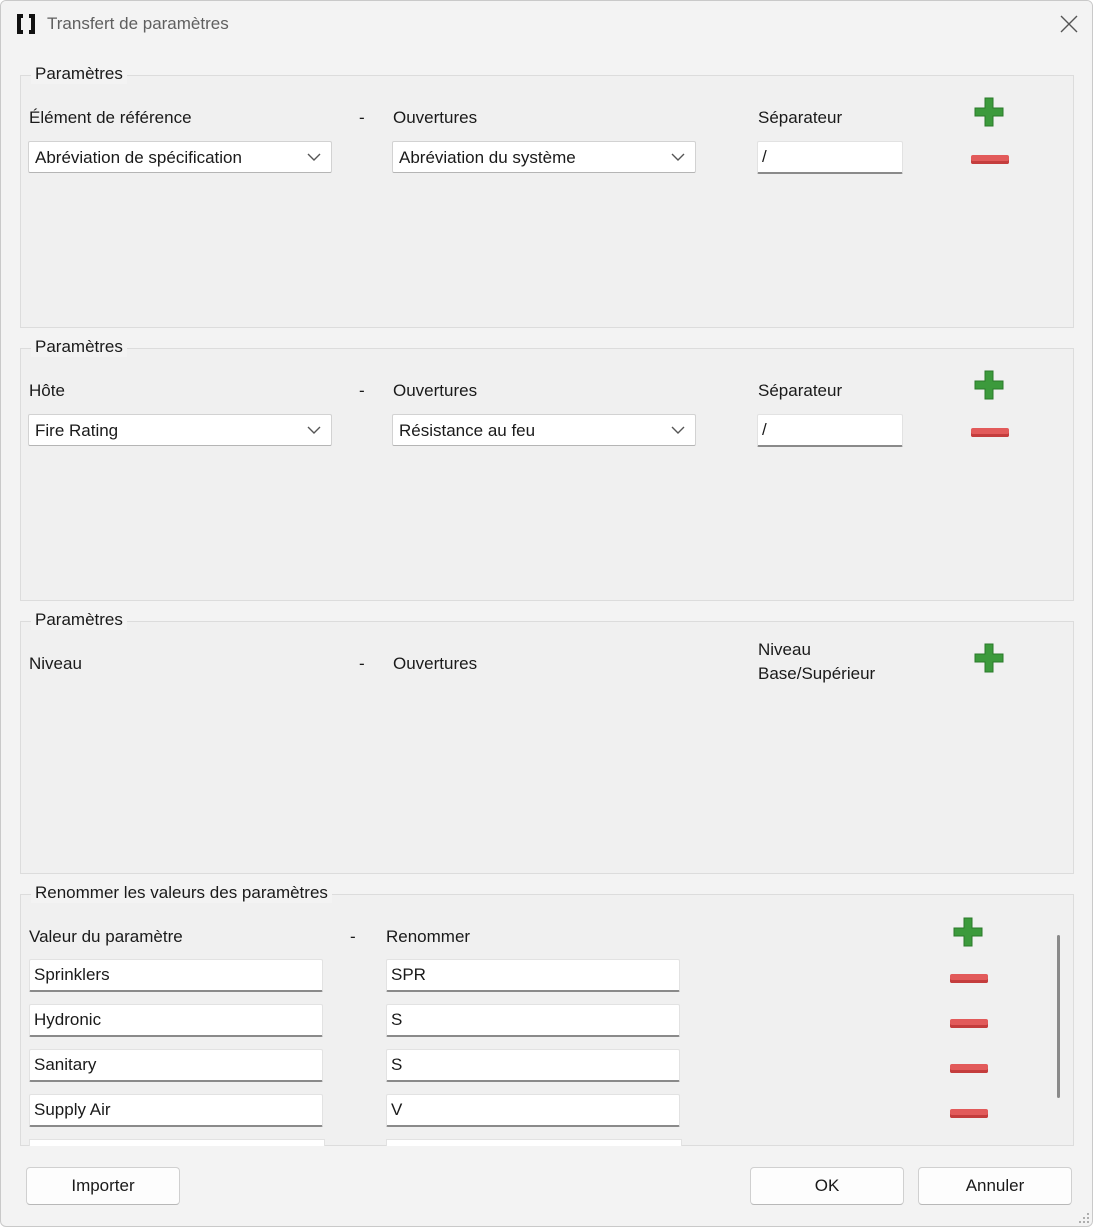 The height and width of the screenshot is (1227, 1093). Describe the element at coordinates (77, 430) in the screenshot. I see `dropdown-value: Fire Rating` at that location.